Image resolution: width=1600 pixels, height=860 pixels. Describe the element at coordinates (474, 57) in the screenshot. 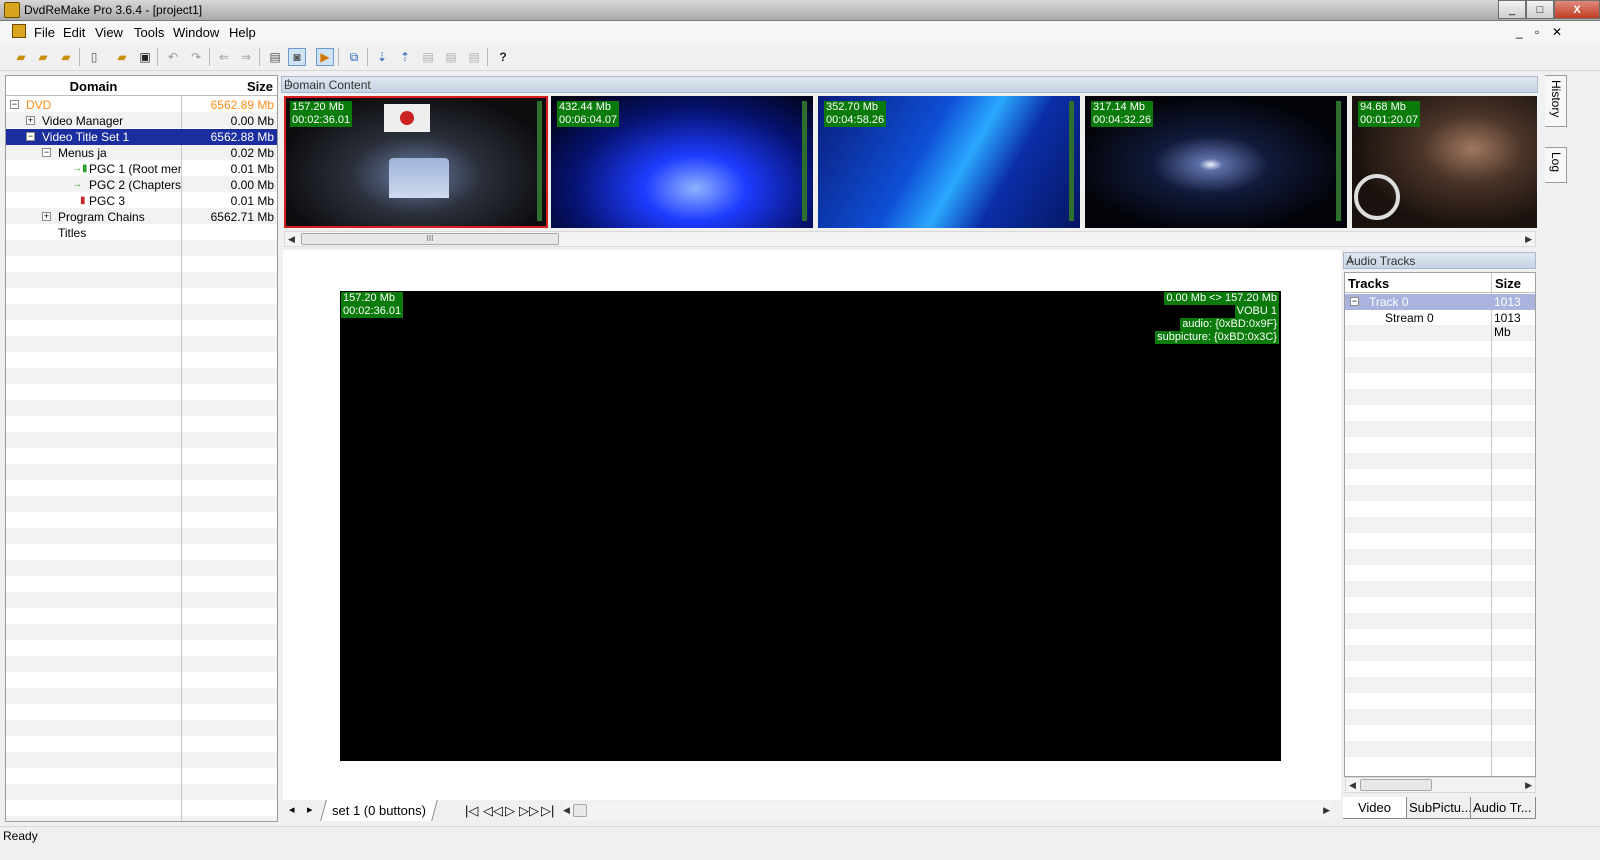

I see `delete-icon: ▤` at that location.